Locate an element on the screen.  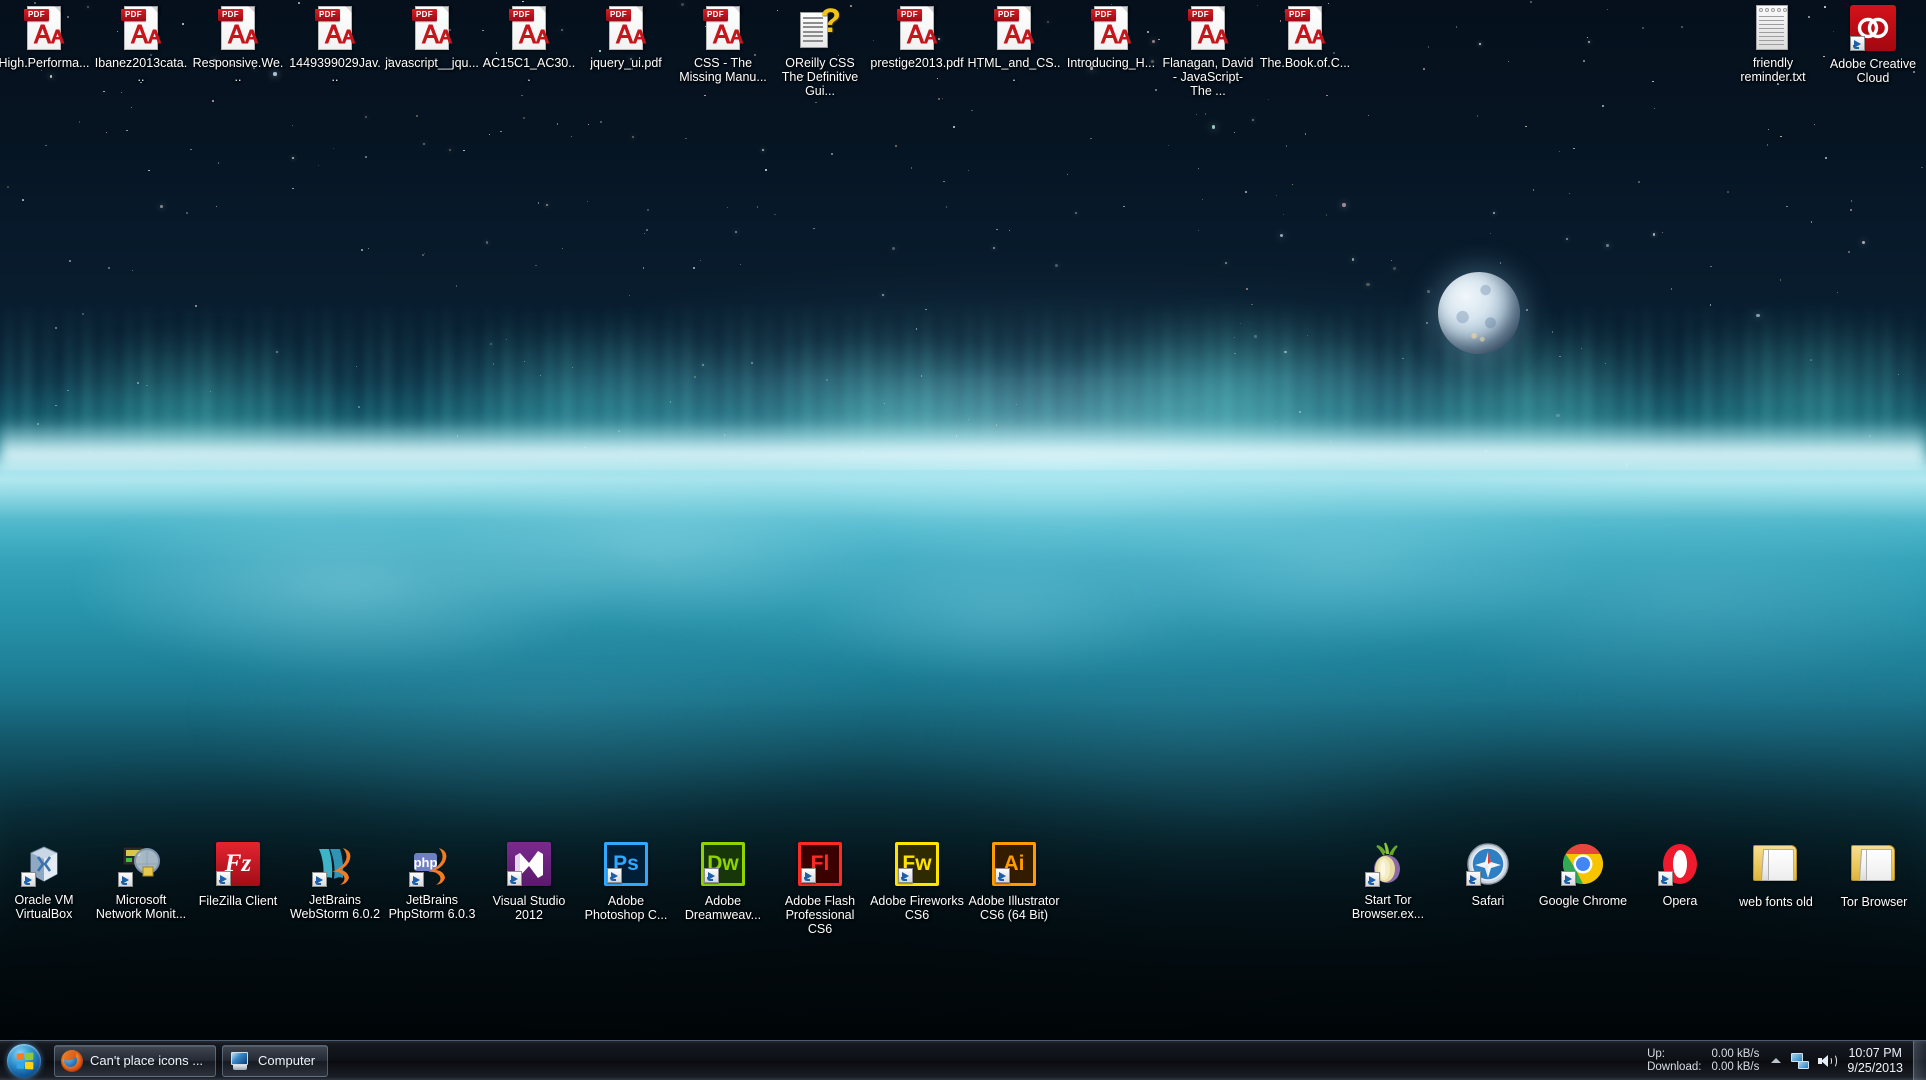
taskbar-button-computer: Computer is located at coordinates (275, 1060).